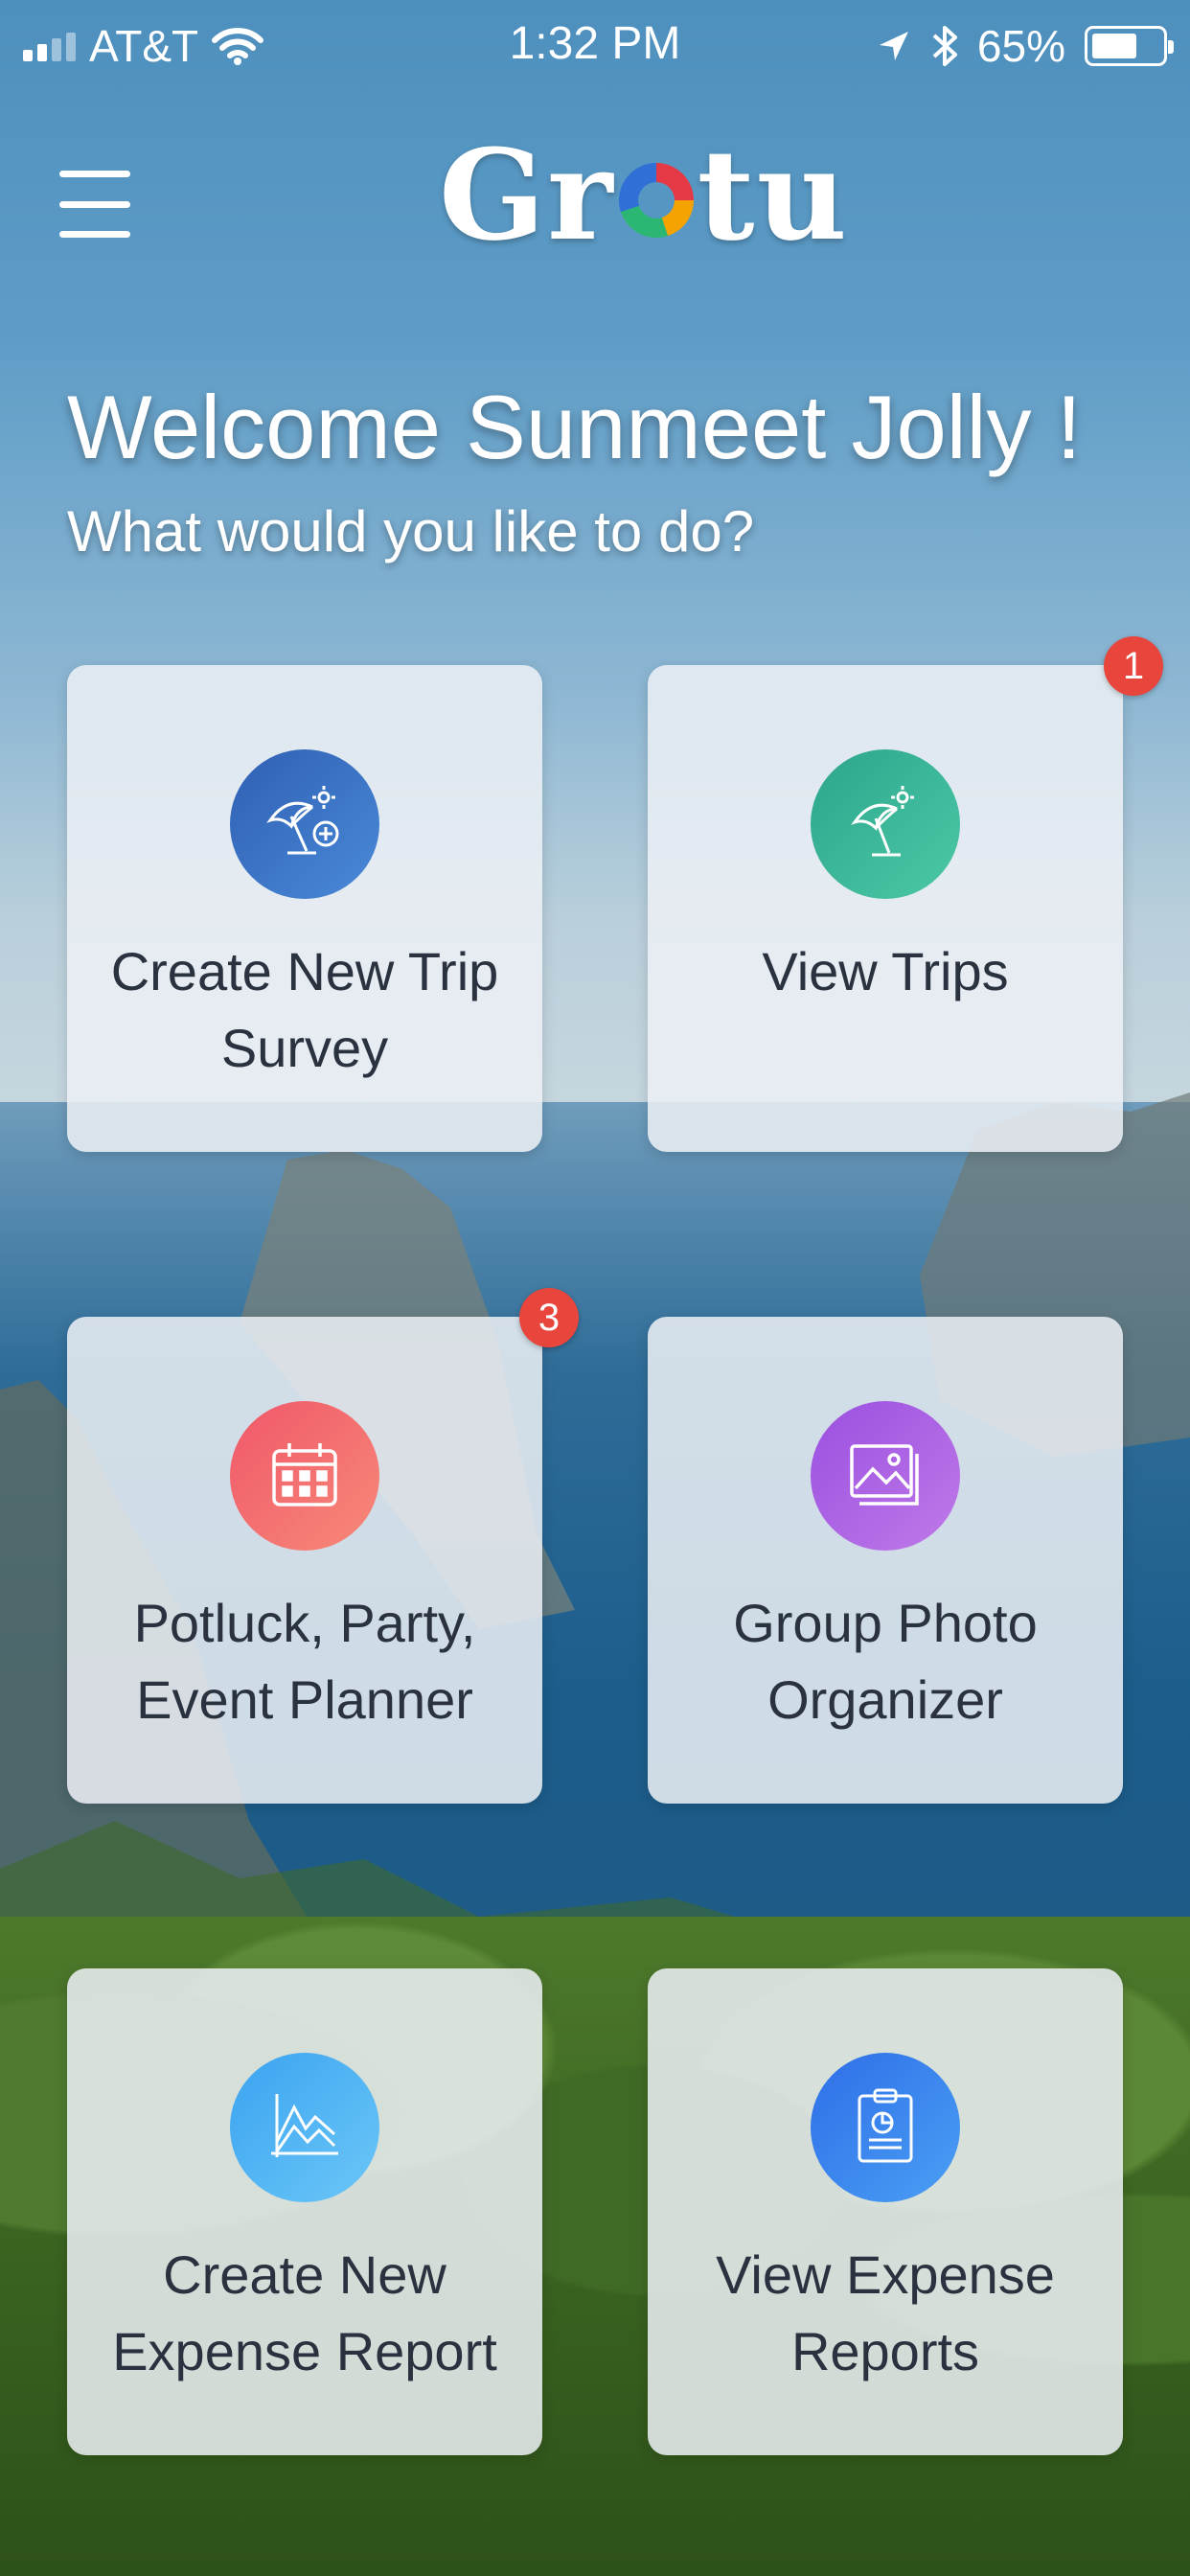  Describe the element at coordinates (886, 908) in the screenshot. I see `view-trips-tile: View Trips` at that location.